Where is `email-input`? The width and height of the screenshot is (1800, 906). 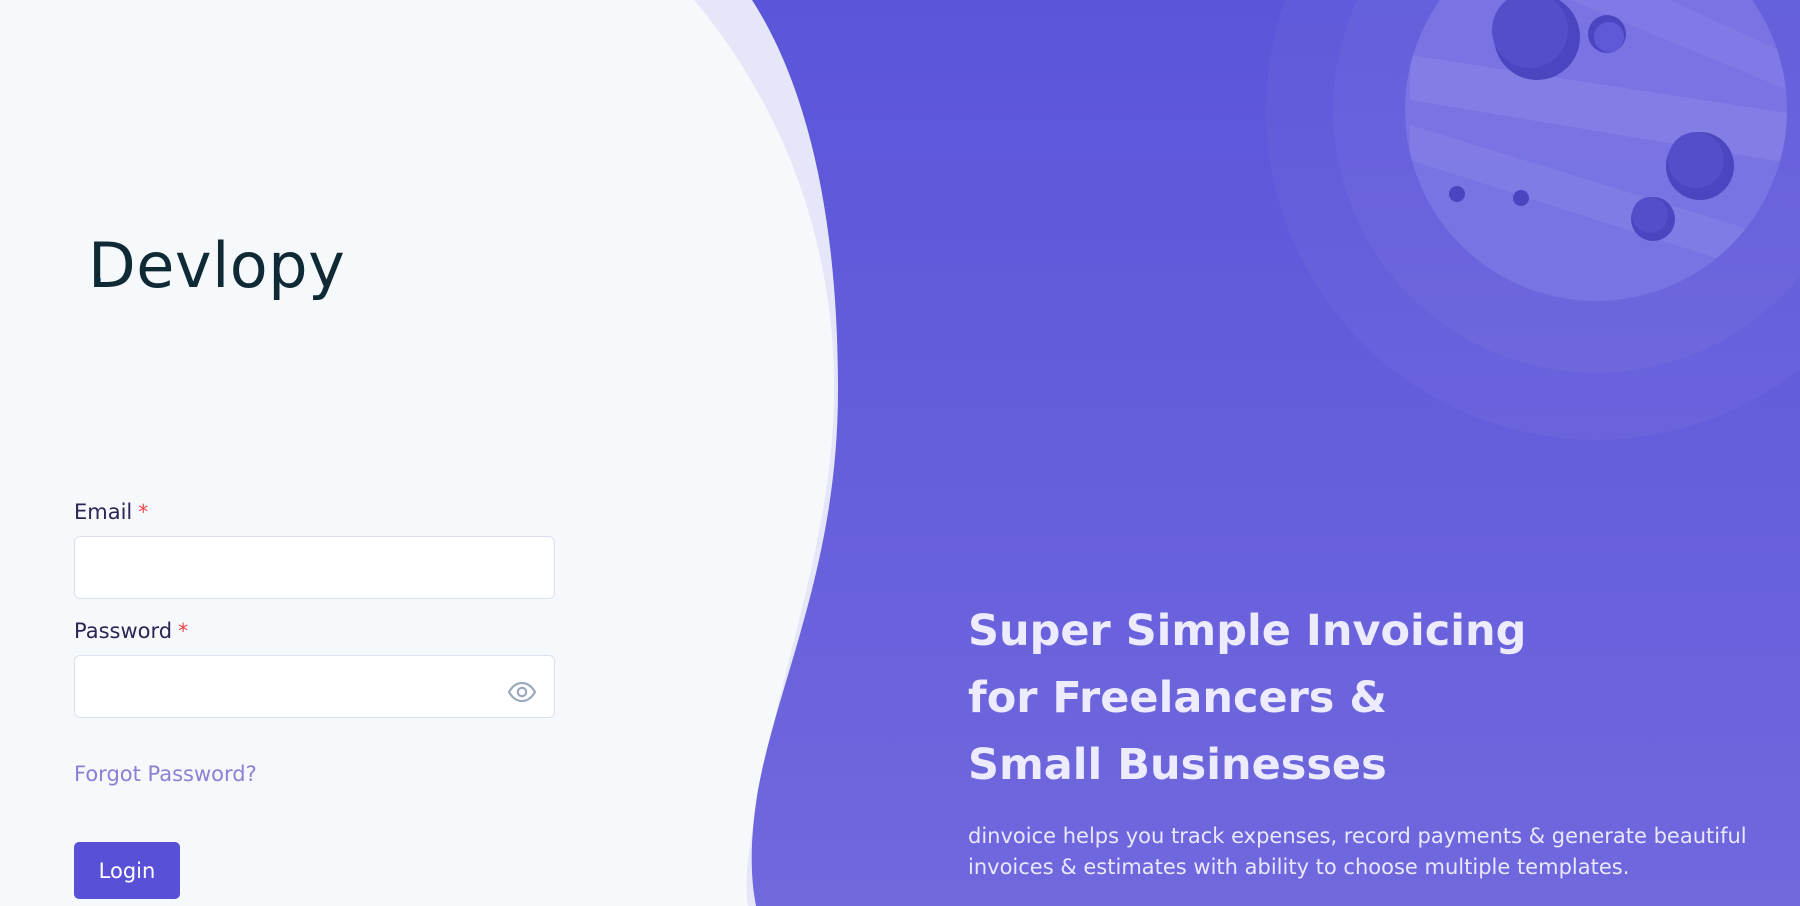
email-input is located at coordinates (314, 567).